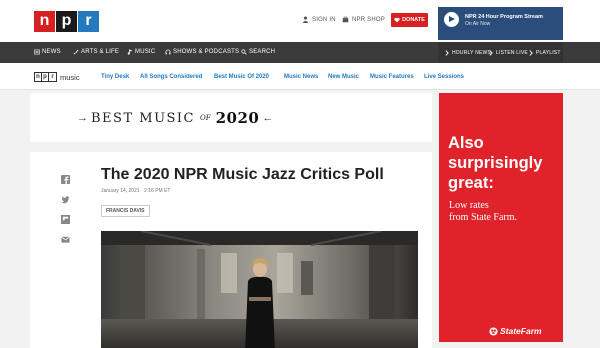 This screenshot has height=348, width=600. I want to click on banner-best-music: BEST MUSIC, so click(143, 118).